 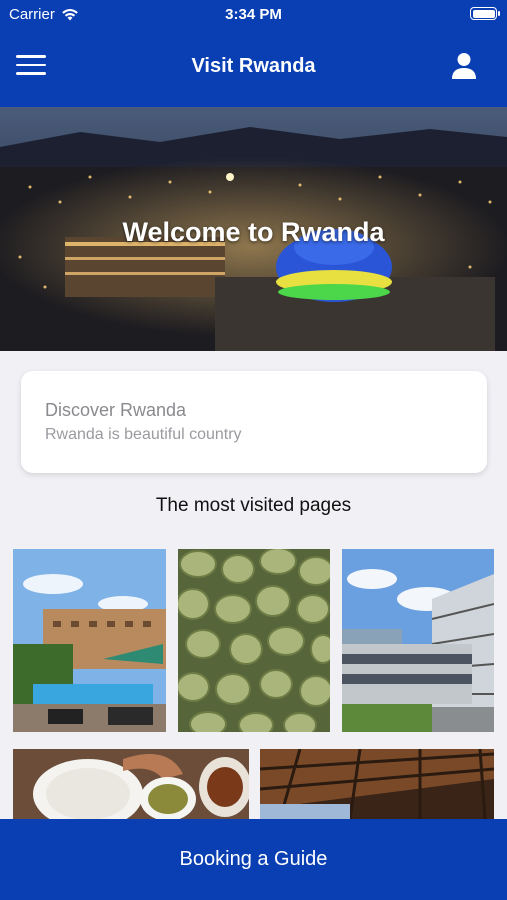 I want to click on status-time: 3:34 PM, so click(x=253, y=14).